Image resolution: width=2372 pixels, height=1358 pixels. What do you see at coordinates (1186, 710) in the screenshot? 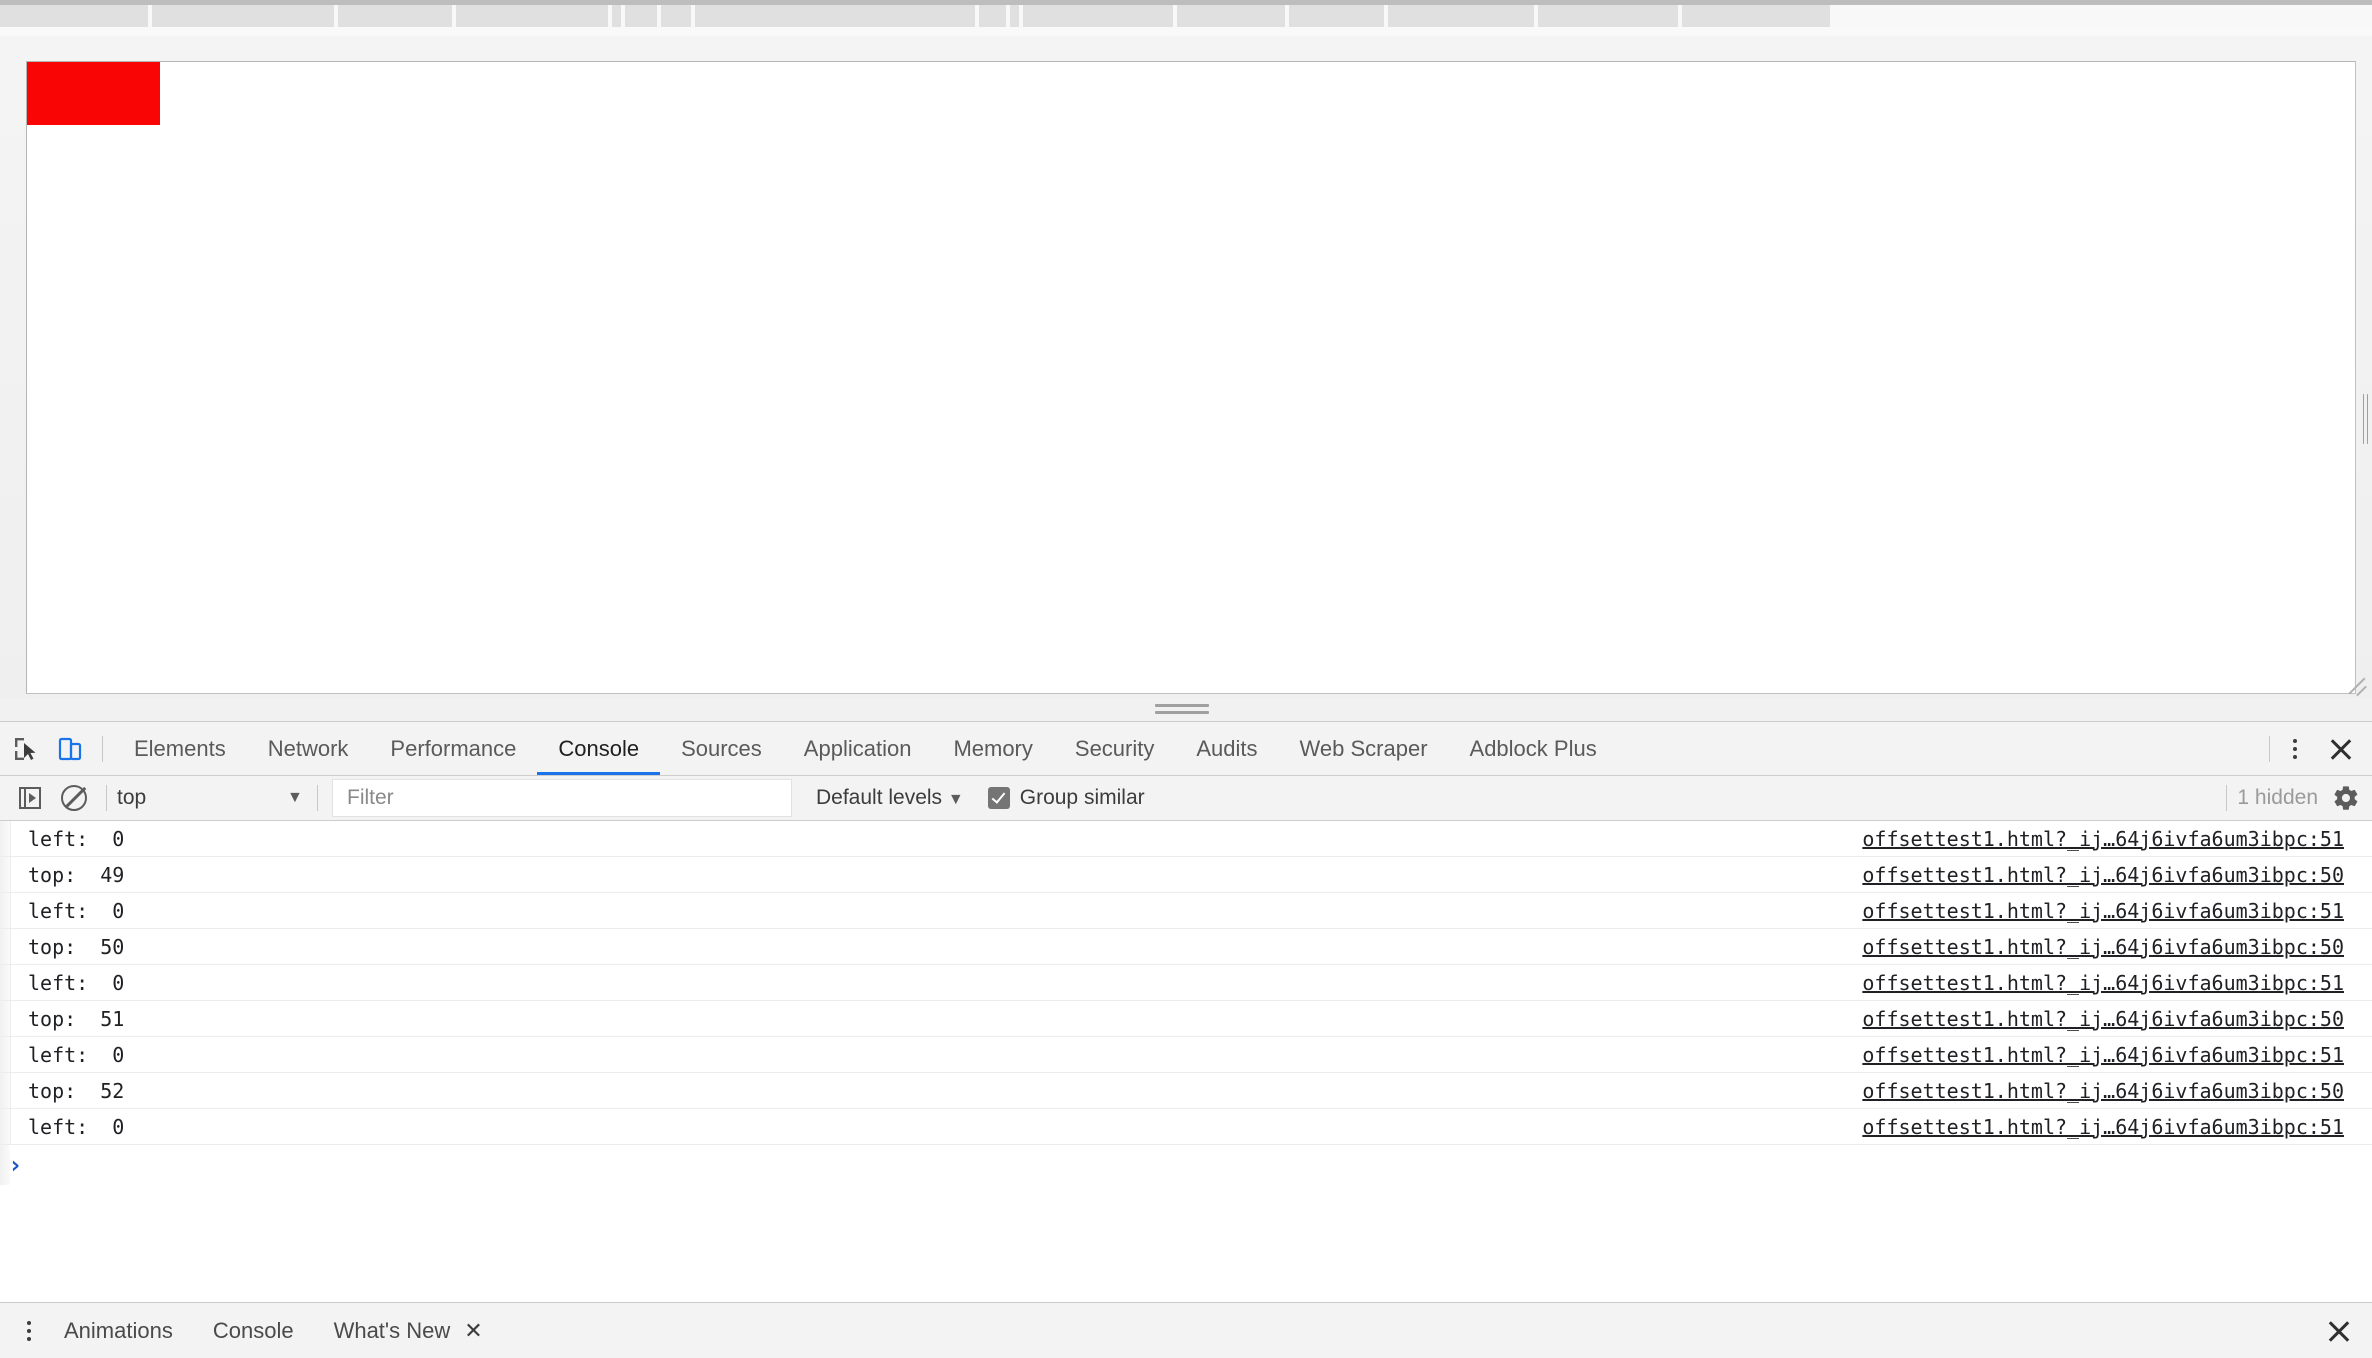
I see `devtools-horizontal-splitter` at bounding box center [1186, 710].